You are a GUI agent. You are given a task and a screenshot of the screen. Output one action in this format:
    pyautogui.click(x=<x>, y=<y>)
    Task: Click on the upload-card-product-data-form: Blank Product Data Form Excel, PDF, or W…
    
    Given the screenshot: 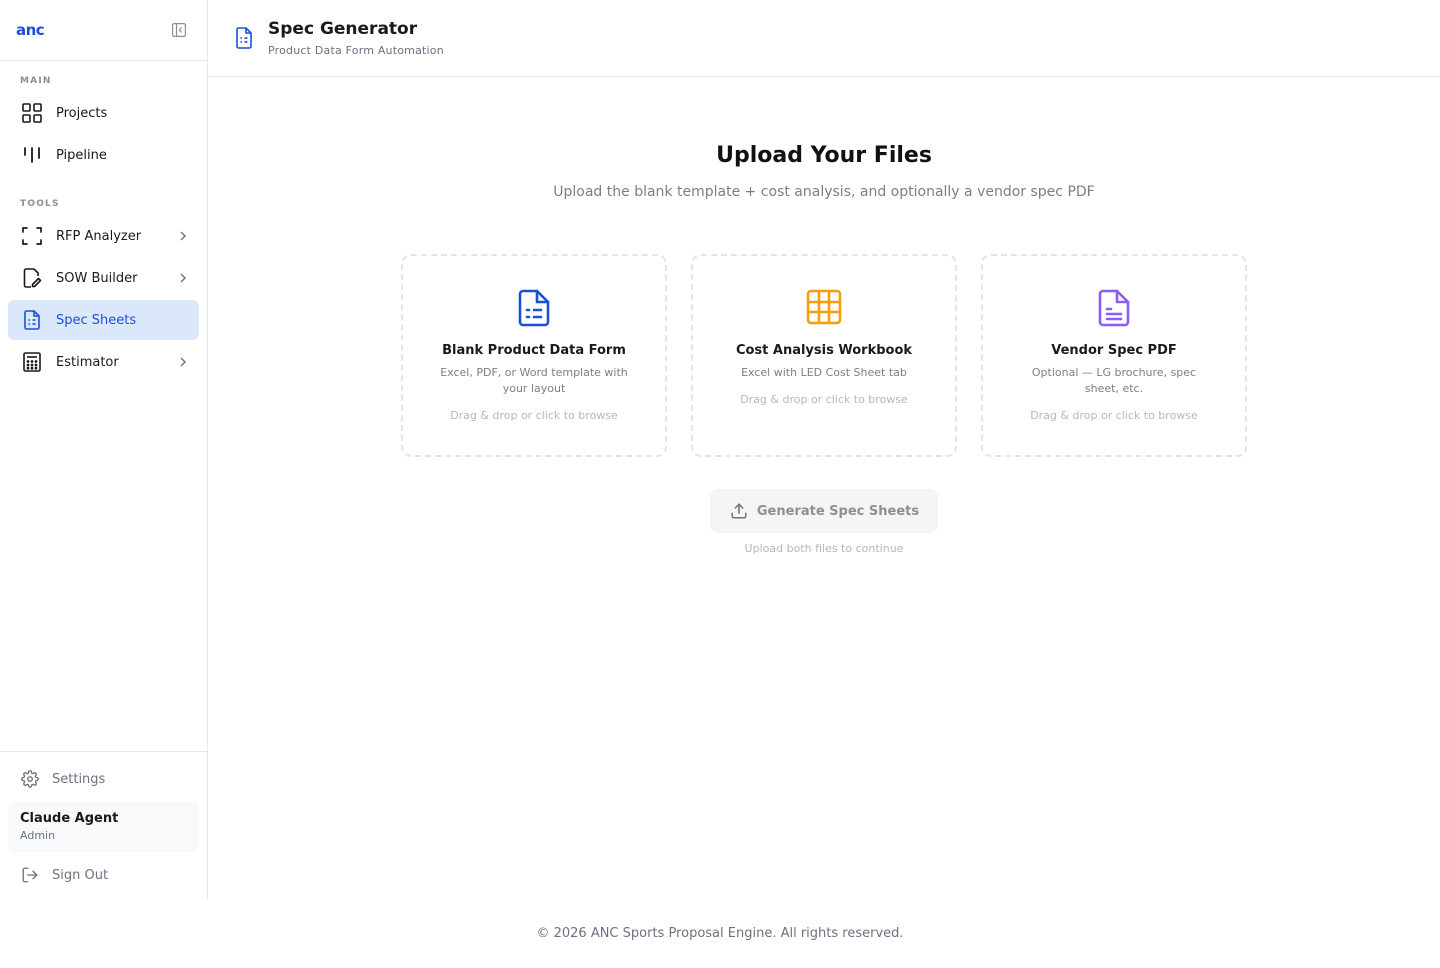 What is the action you would take?
    pyautogui.click(x=534, y=355)
    